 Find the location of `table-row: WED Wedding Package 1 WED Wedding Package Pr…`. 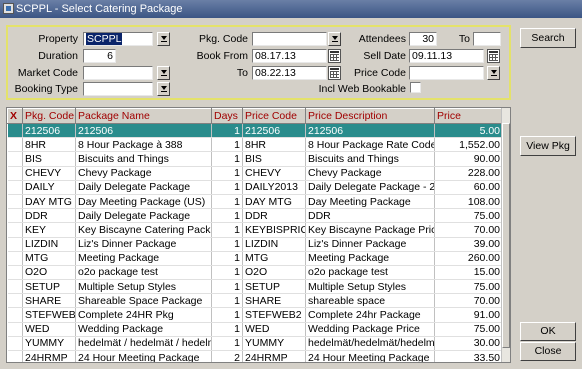

table-row: WED Wedding Package 1 WED Wedding Package Pr… is located at coordinates (255, 329).